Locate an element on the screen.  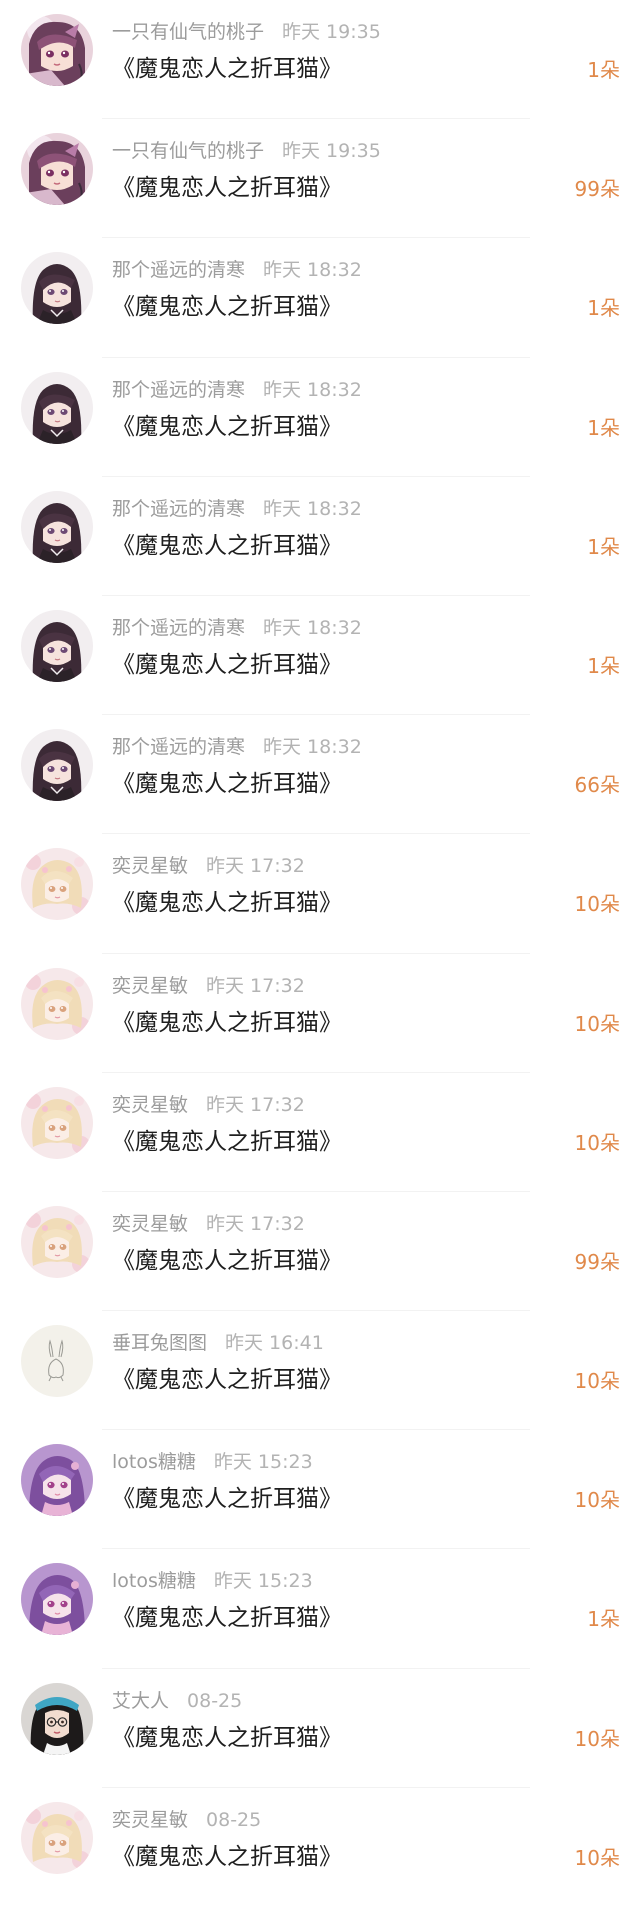
gift-record-row: 一只有仙气的桃子 昨天 19:35 《魔鬼恋人之折耳猫》 1朵 is located at coordinates (320, 60).